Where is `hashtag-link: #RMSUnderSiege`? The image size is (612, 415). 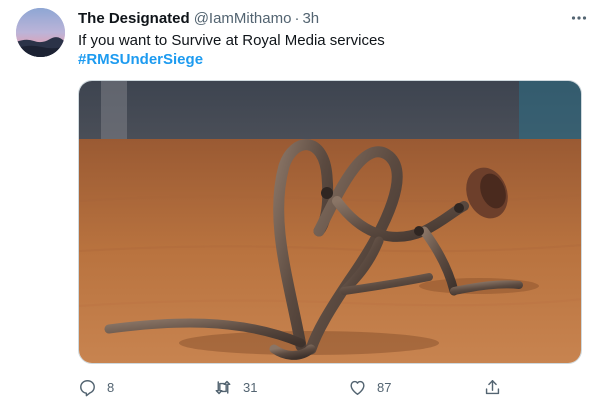
hashtag-link: #RMSUnderSiege is located at coordinates (140, 60).